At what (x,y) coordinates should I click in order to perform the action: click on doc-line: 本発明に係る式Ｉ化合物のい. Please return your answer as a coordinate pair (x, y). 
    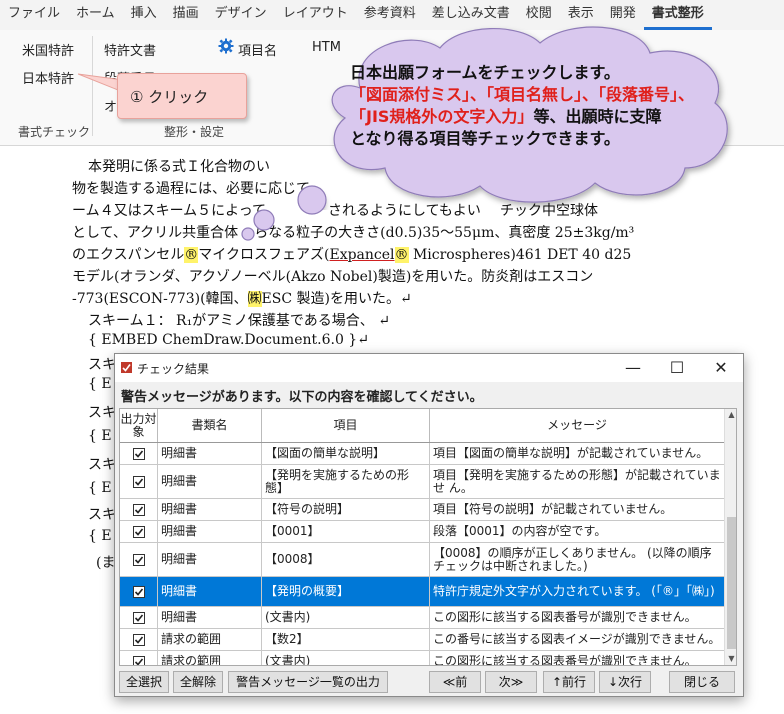
    Looking at the image, I should click on (179, 167).